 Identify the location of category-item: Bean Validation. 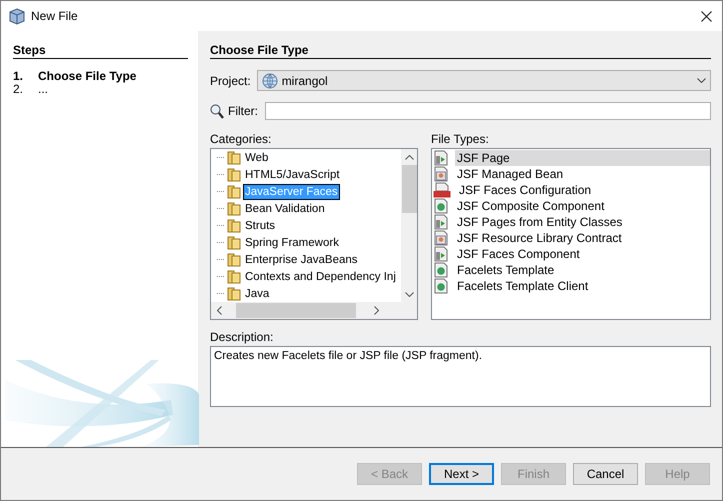
(285, 209).